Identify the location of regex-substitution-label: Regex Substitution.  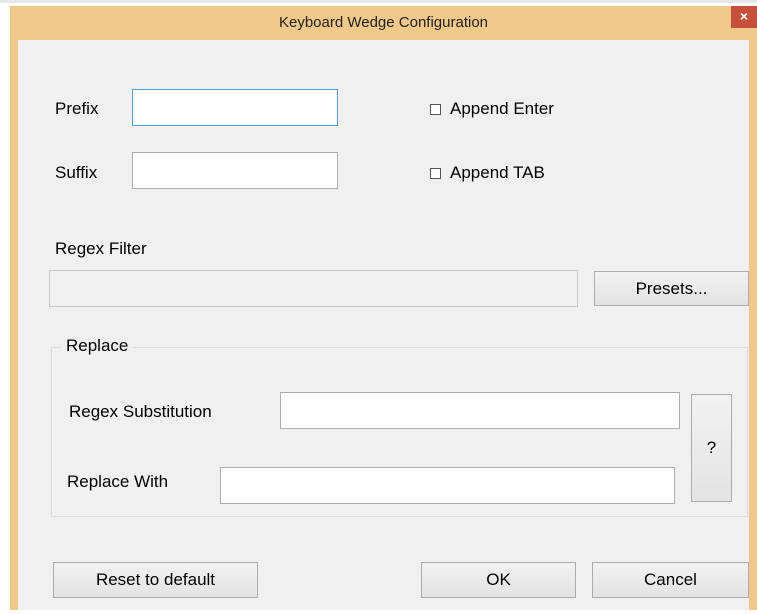
(140, 411).